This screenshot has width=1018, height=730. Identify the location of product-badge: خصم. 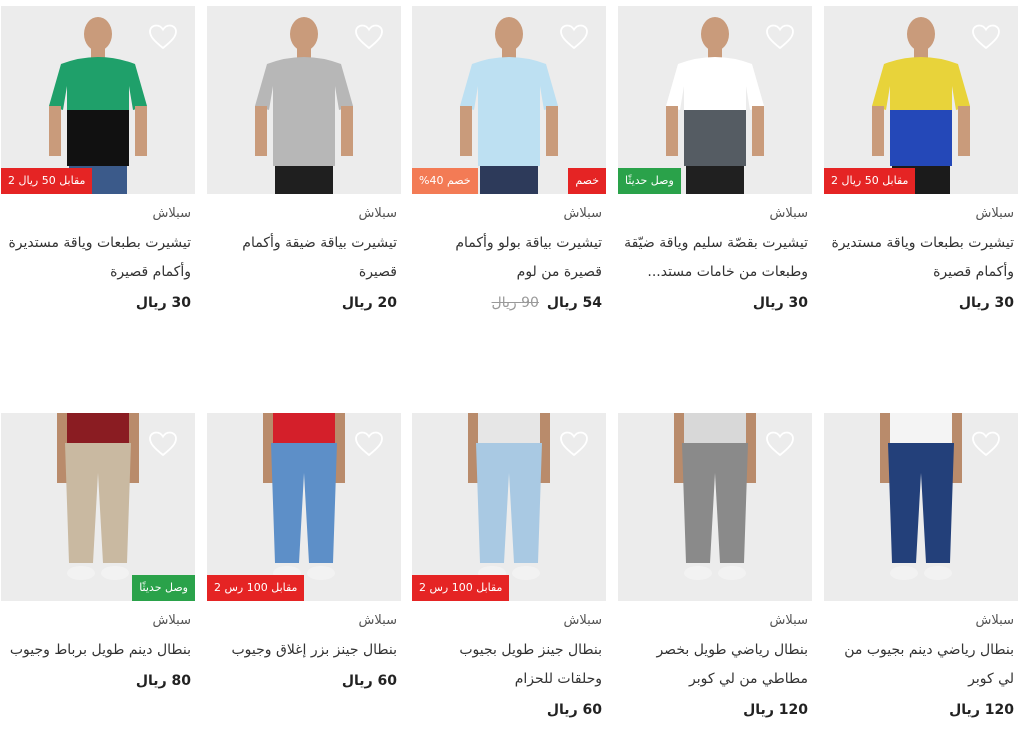
(587, 181).